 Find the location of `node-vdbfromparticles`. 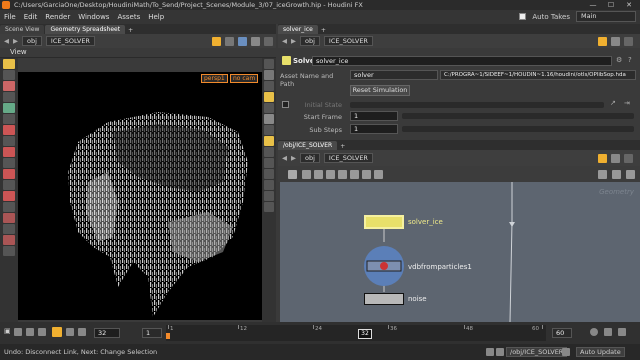

node-vdbfromparticles is located at coordinates (386, 266).